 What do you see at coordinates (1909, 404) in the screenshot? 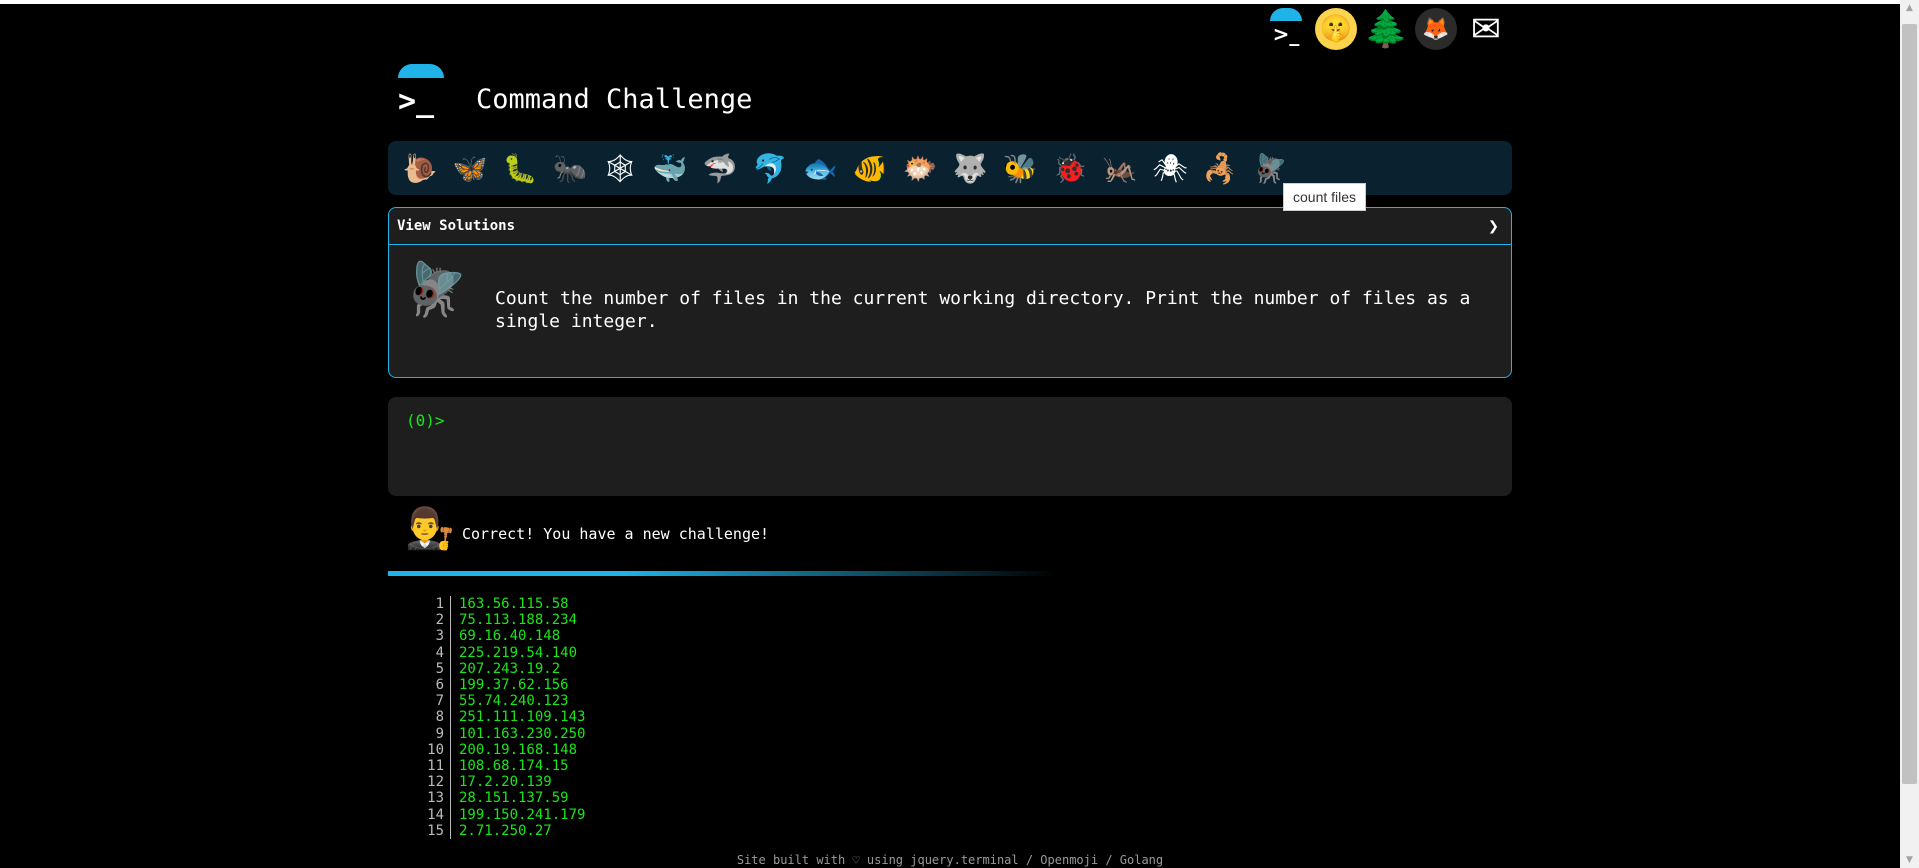
I see `scrollbar-thumb` at bounding box center [1909, 404].